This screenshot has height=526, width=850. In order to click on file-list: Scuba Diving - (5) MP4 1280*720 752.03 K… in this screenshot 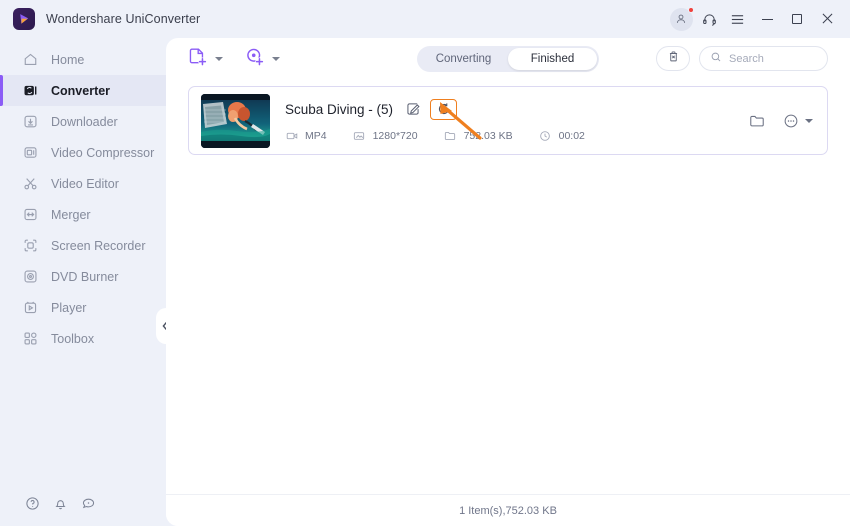, I will do `click(508, 117)`.